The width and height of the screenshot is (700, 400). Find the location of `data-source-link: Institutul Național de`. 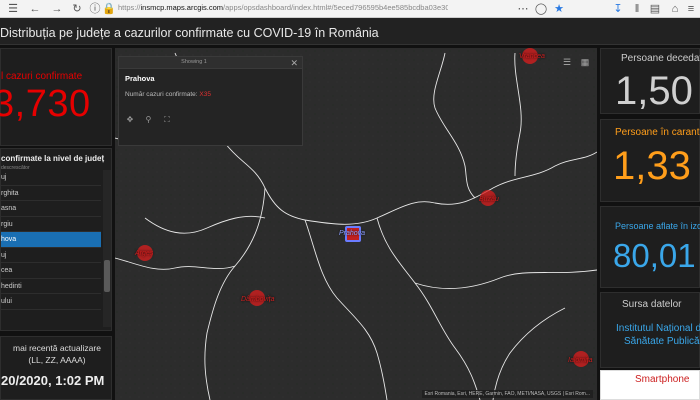

data-source-link: Institutul Național de is located at coordinates (658, 328).